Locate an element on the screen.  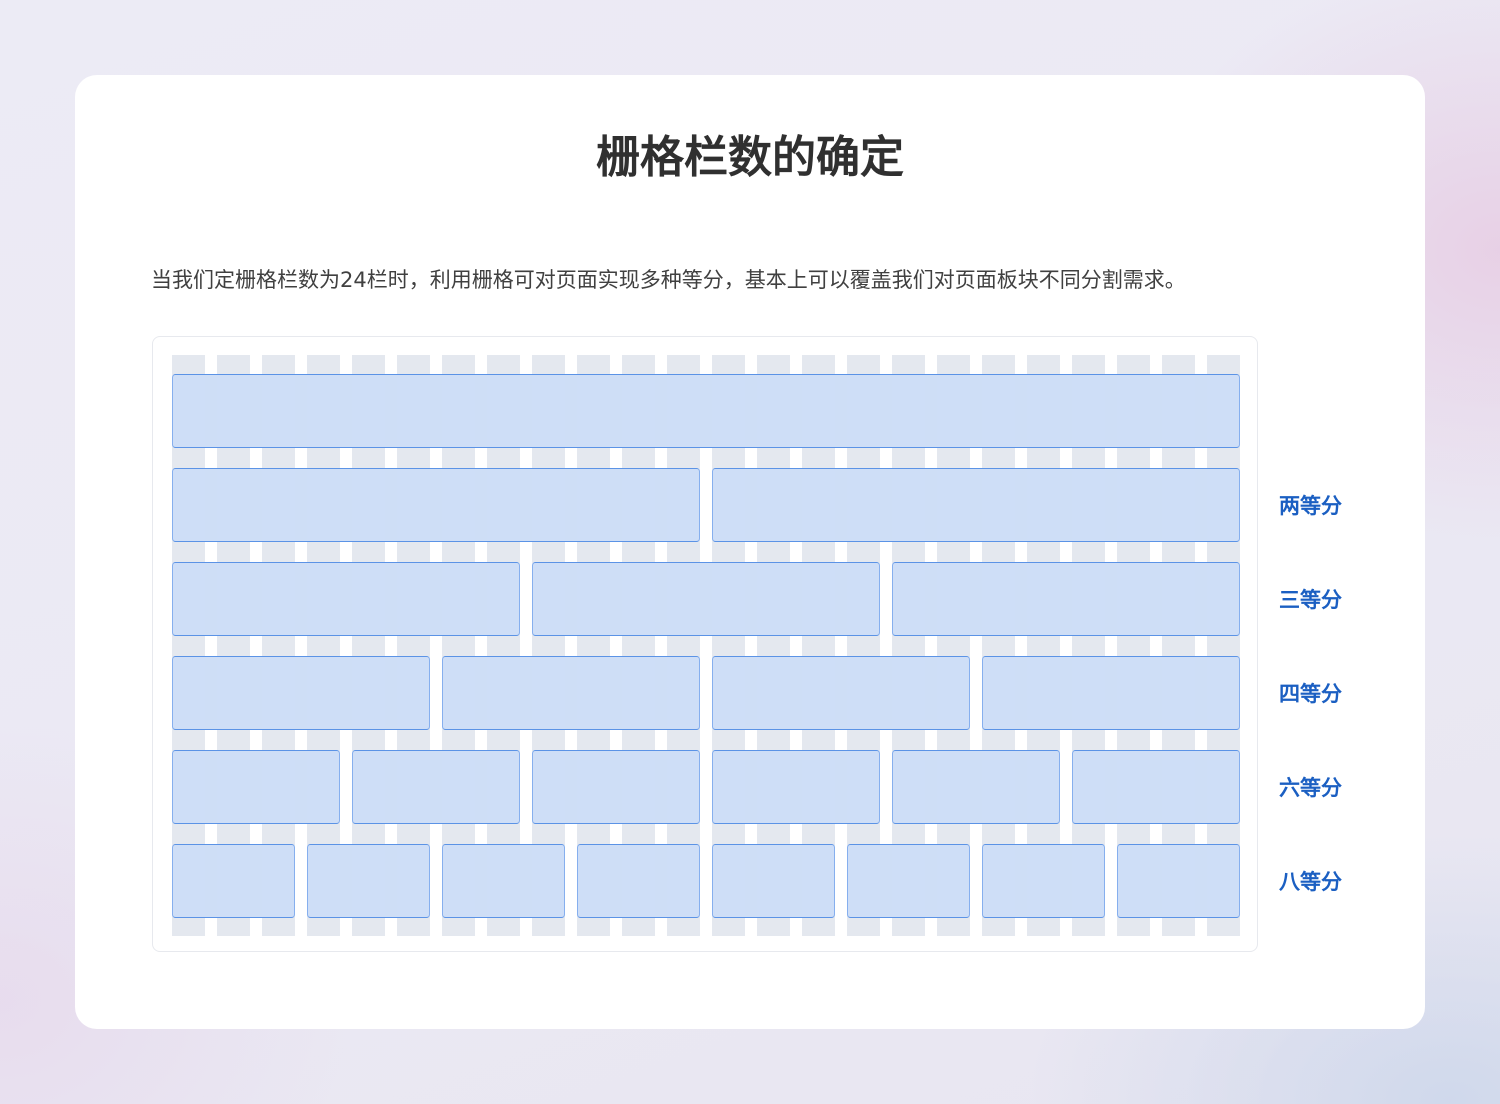
row-label-6: 六等分 is located at coordinates (1310, 788).